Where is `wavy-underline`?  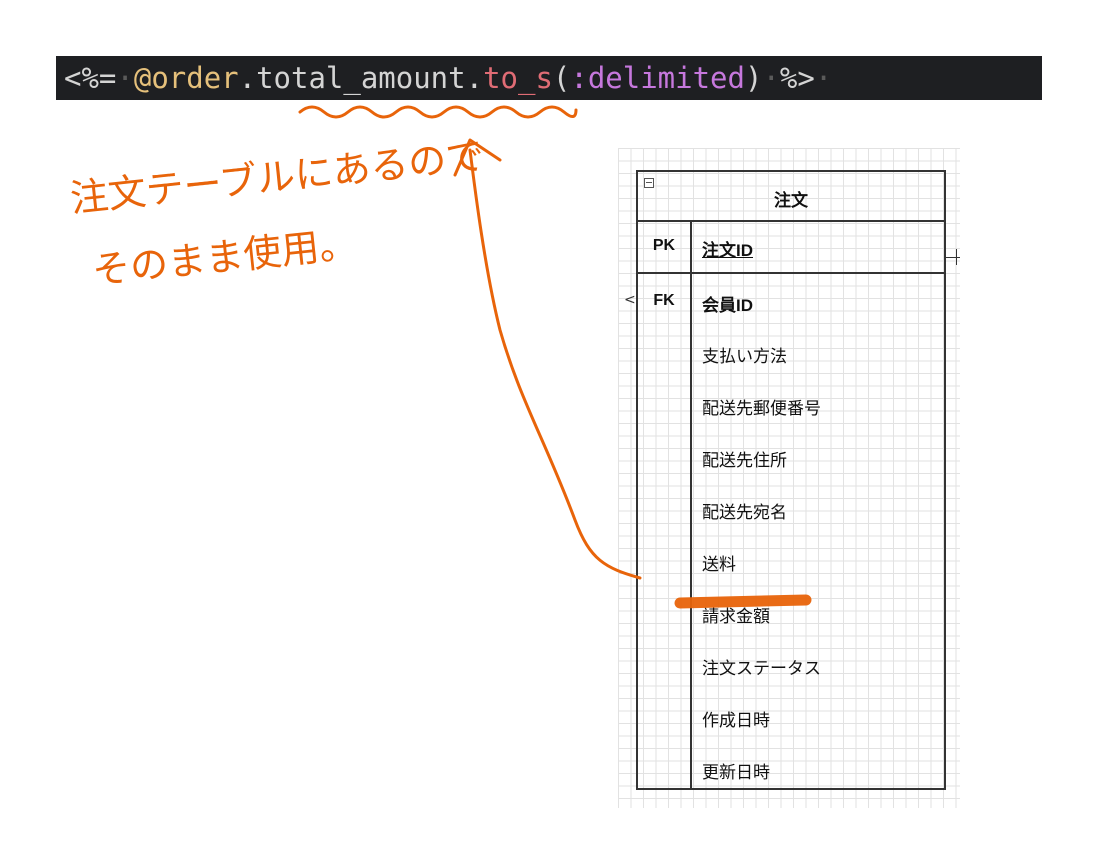 wavy-underline is located at coordinates (438, 112).